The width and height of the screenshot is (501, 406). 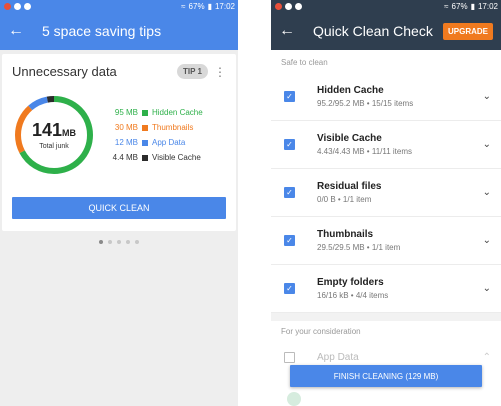 I want to click on item-title: Empty folders, so click(x=350, y=282).